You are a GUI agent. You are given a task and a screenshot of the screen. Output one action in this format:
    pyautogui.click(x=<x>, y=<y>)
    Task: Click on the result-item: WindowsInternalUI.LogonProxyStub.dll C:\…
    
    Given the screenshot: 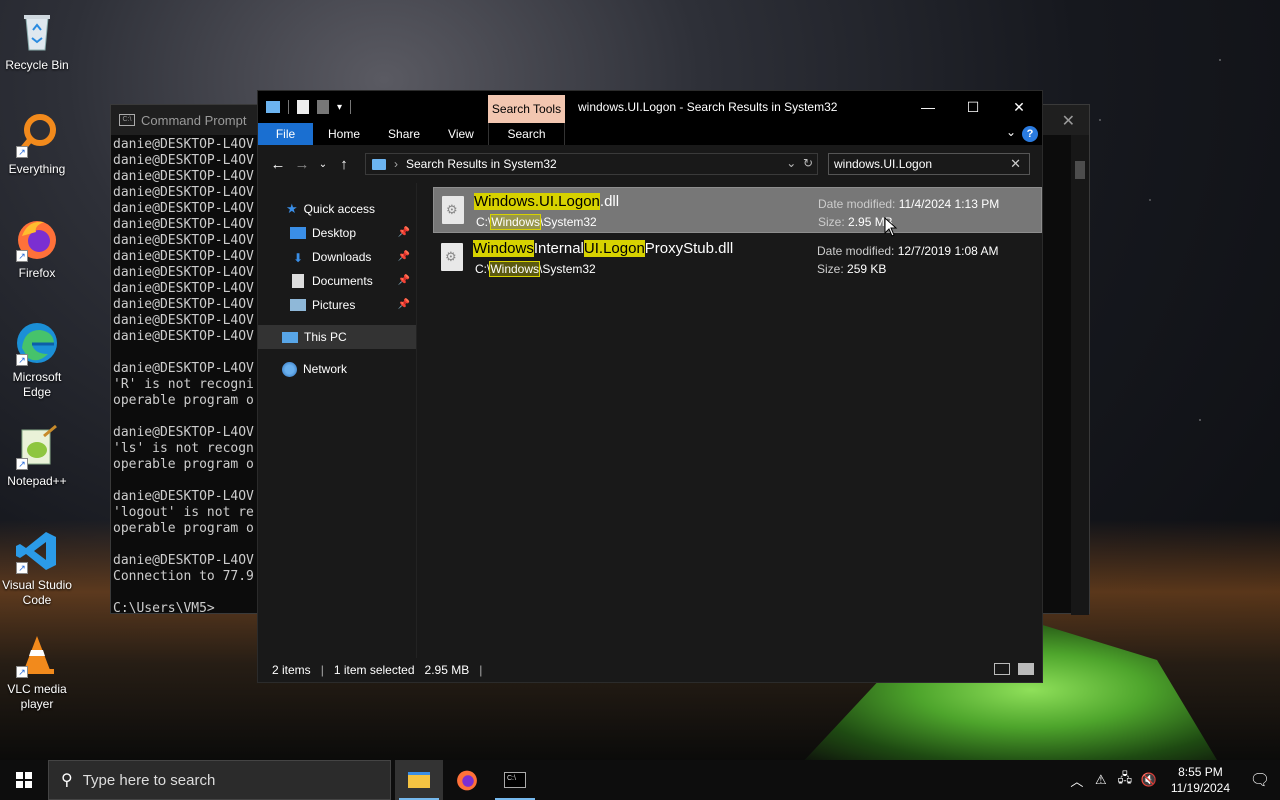 What is the action you would take?
    pyautogui.click(x=737, y=258)
    